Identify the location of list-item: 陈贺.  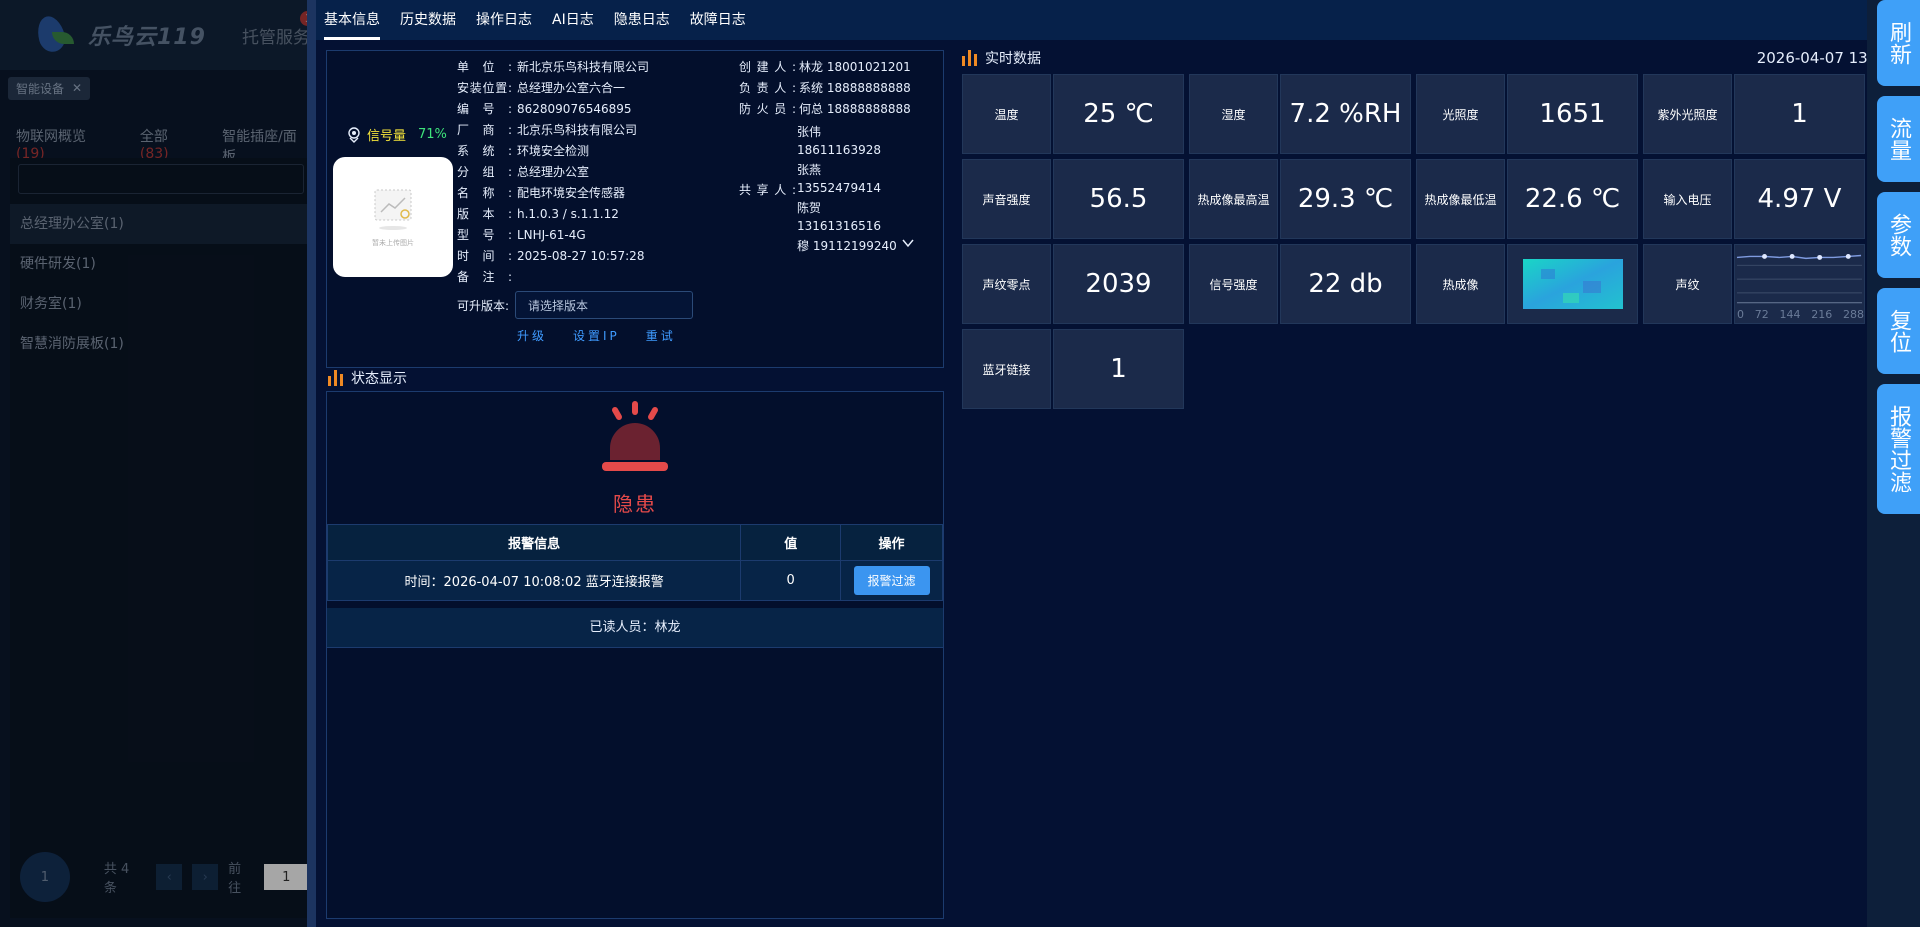
(809, 208).